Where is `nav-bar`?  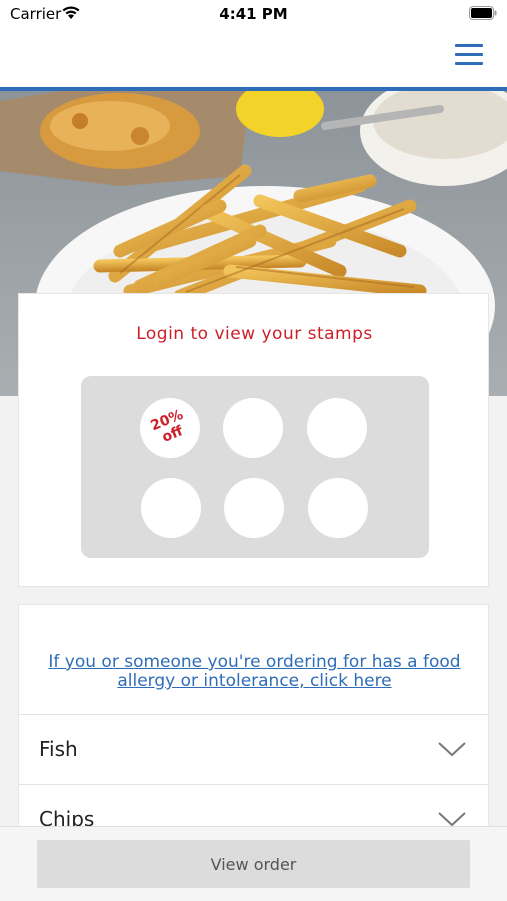
nav-bar is located at coordinates (253, 60).